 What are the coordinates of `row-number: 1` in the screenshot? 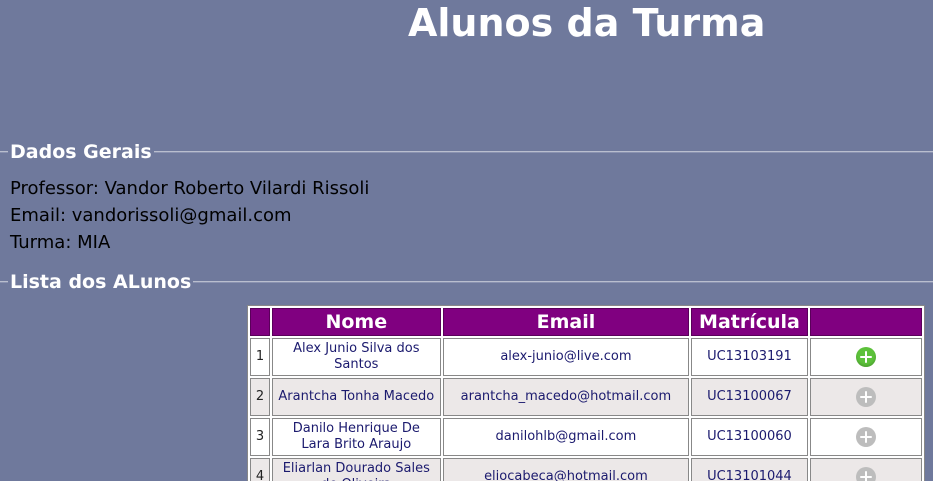 It's located at (260, 357).